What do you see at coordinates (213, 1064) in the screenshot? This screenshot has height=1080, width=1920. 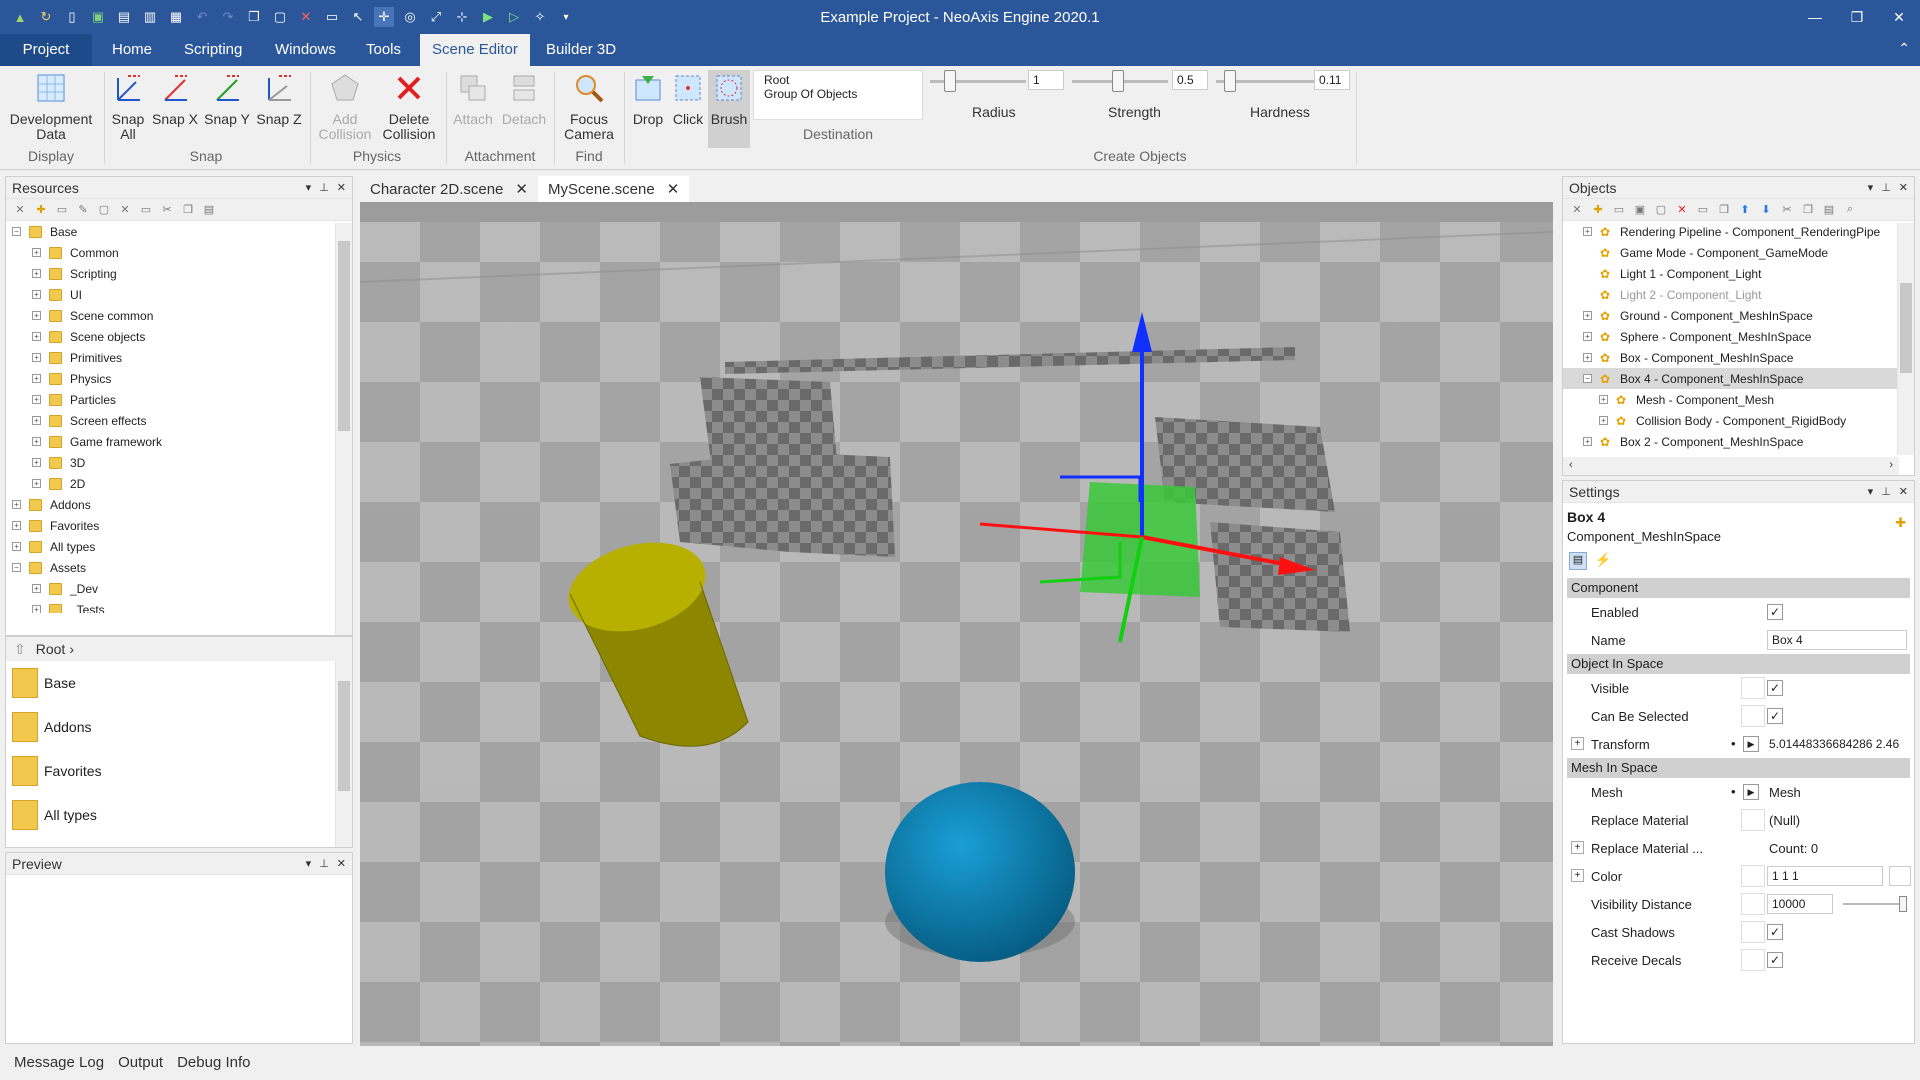 I see `tab-debug-info: Debug Info` at bounding box center [213, 1064].